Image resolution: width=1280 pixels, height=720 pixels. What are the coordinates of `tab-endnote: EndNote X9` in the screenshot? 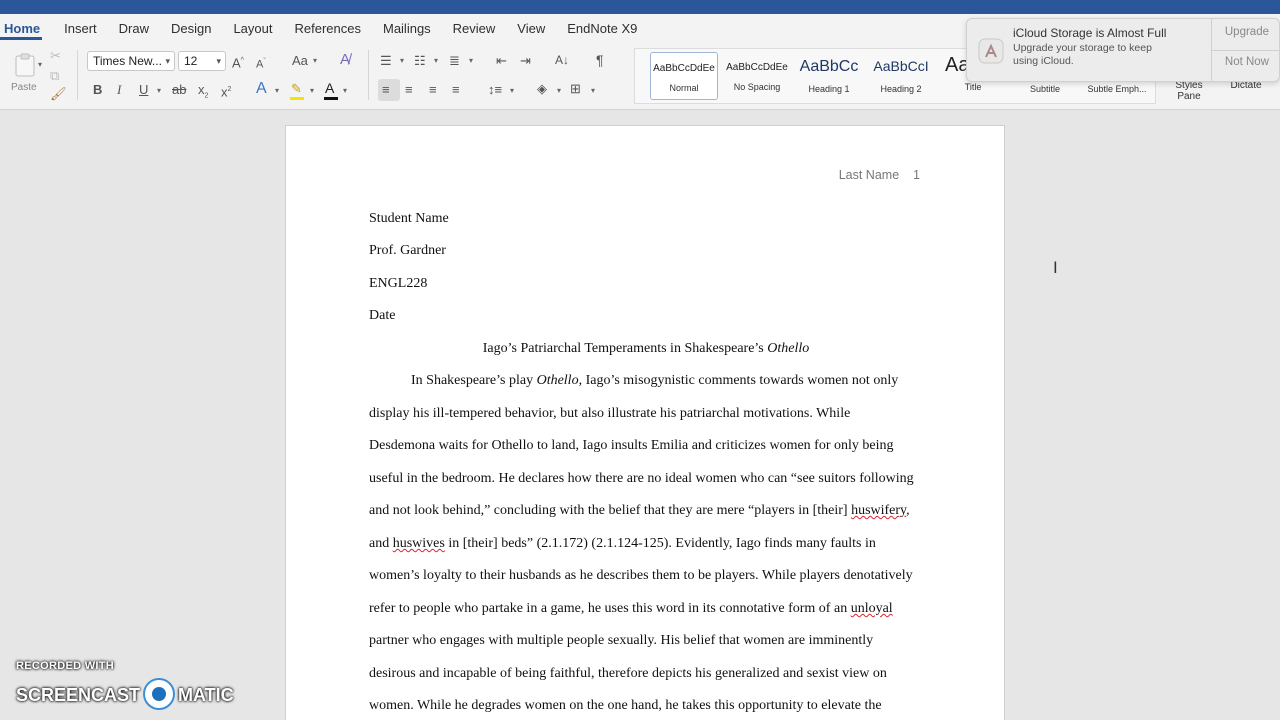 It's located at (602, 30).